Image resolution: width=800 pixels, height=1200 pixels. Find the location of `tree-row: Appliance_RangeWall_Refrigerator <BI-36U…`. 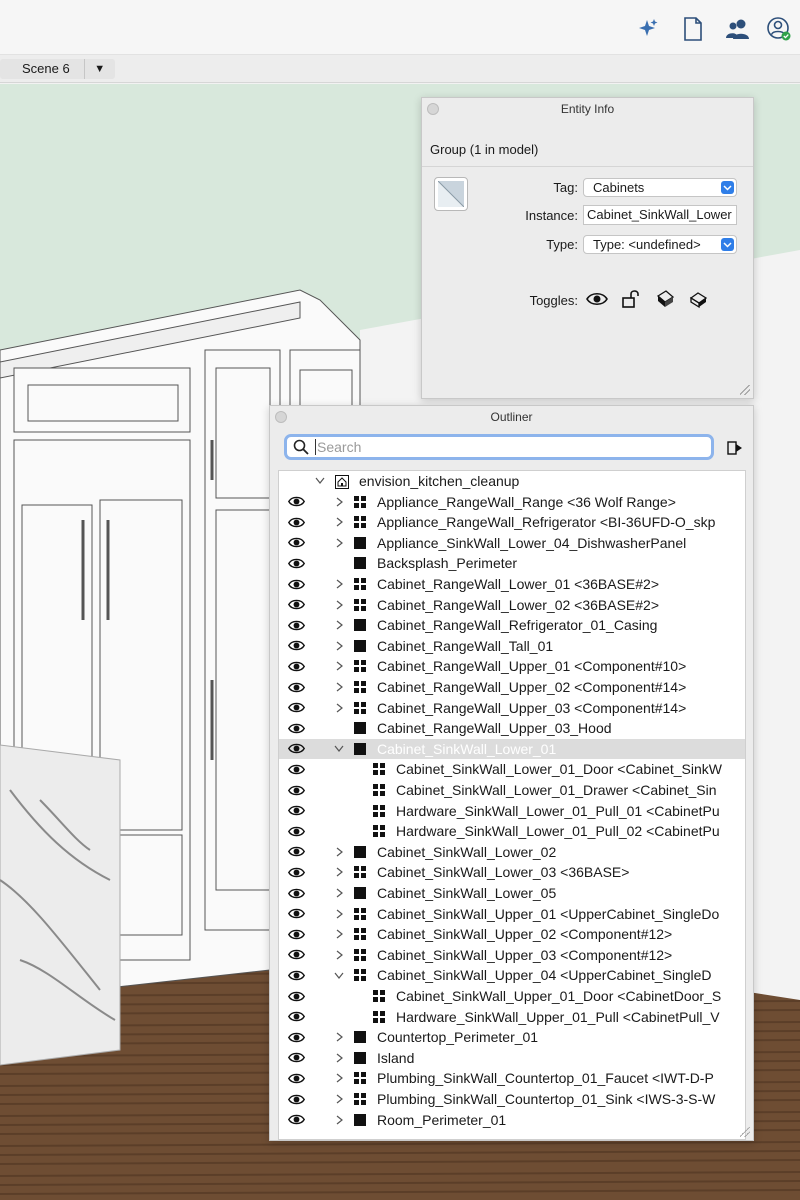

tree-row: Appliance_RangeWall_Refrigerator <BI-36U… is located at coordinates (512, 522).